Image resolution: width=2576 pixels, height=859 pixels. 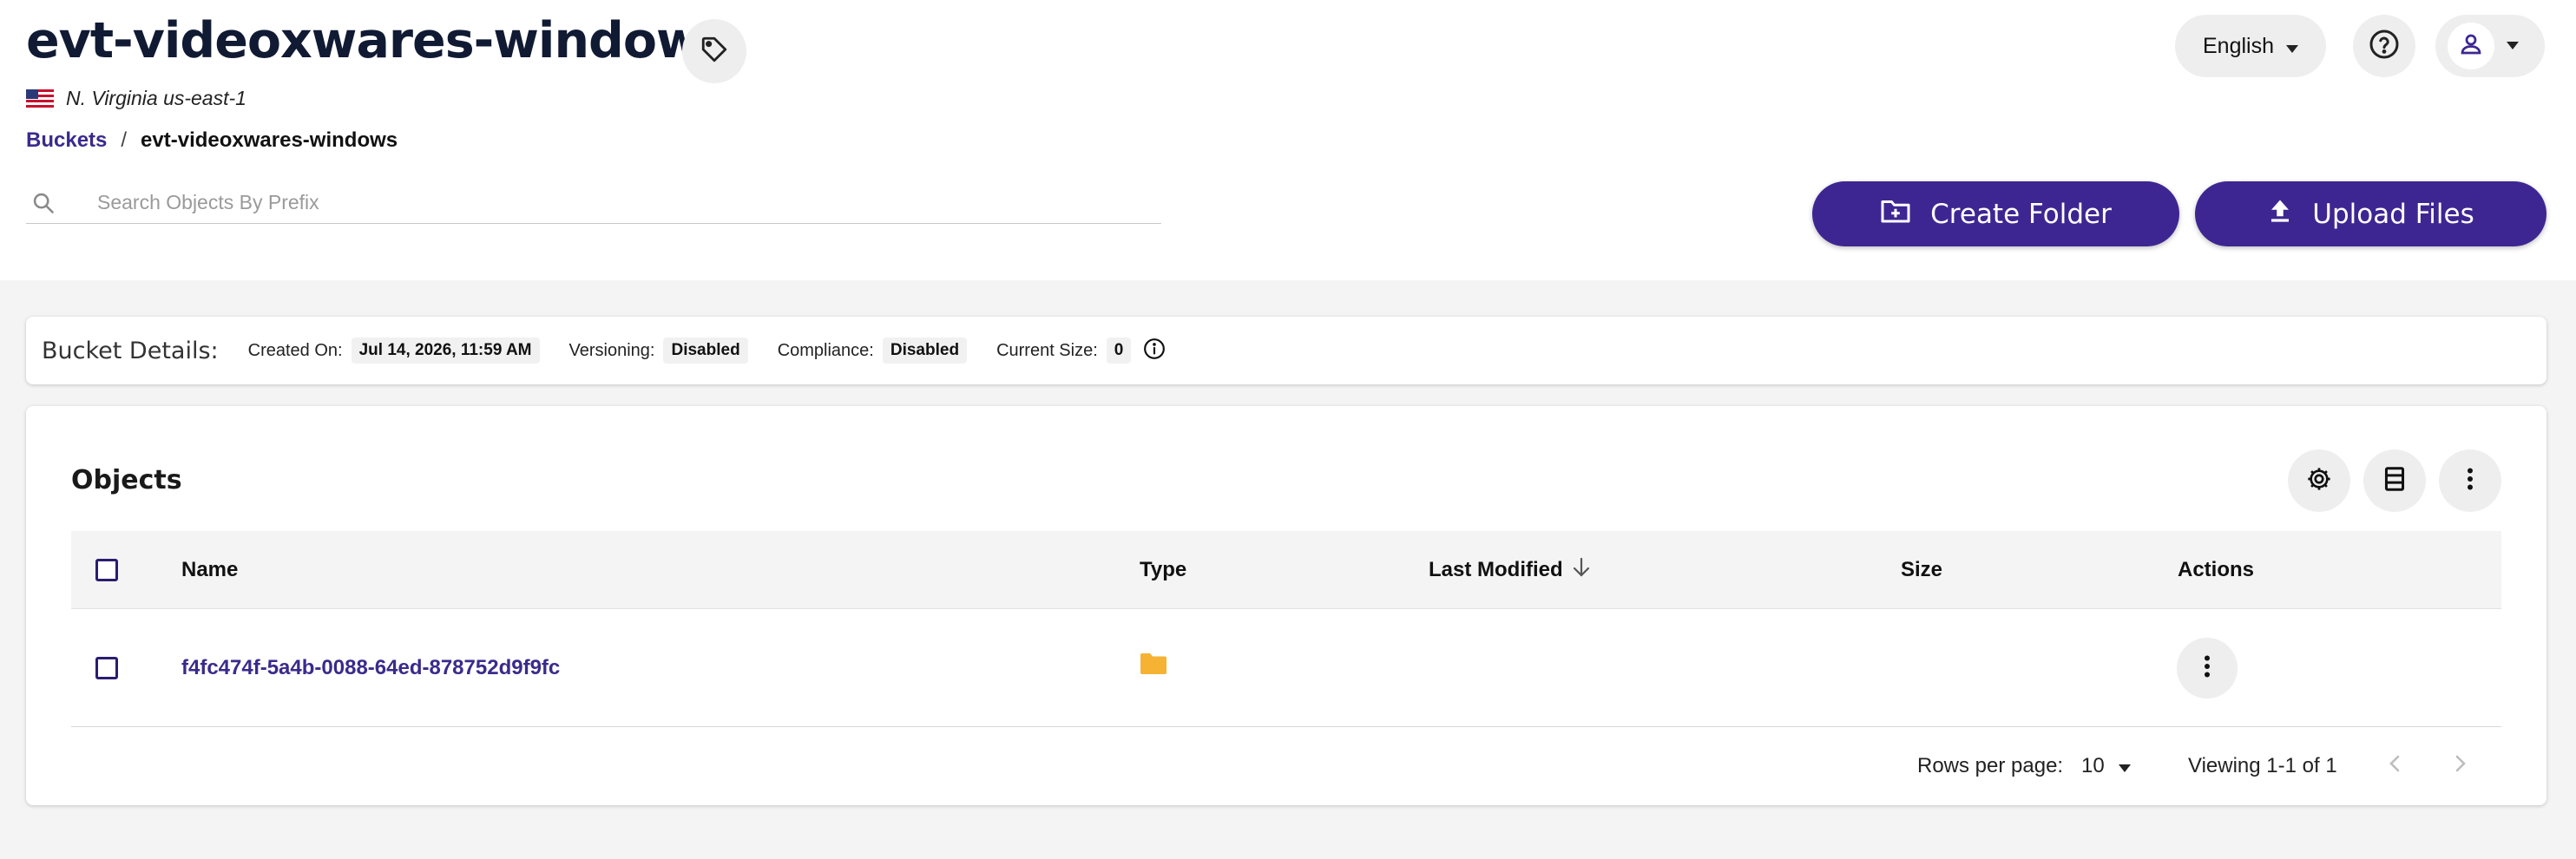 I want to click on search-bar, so click(x=593, y=203).